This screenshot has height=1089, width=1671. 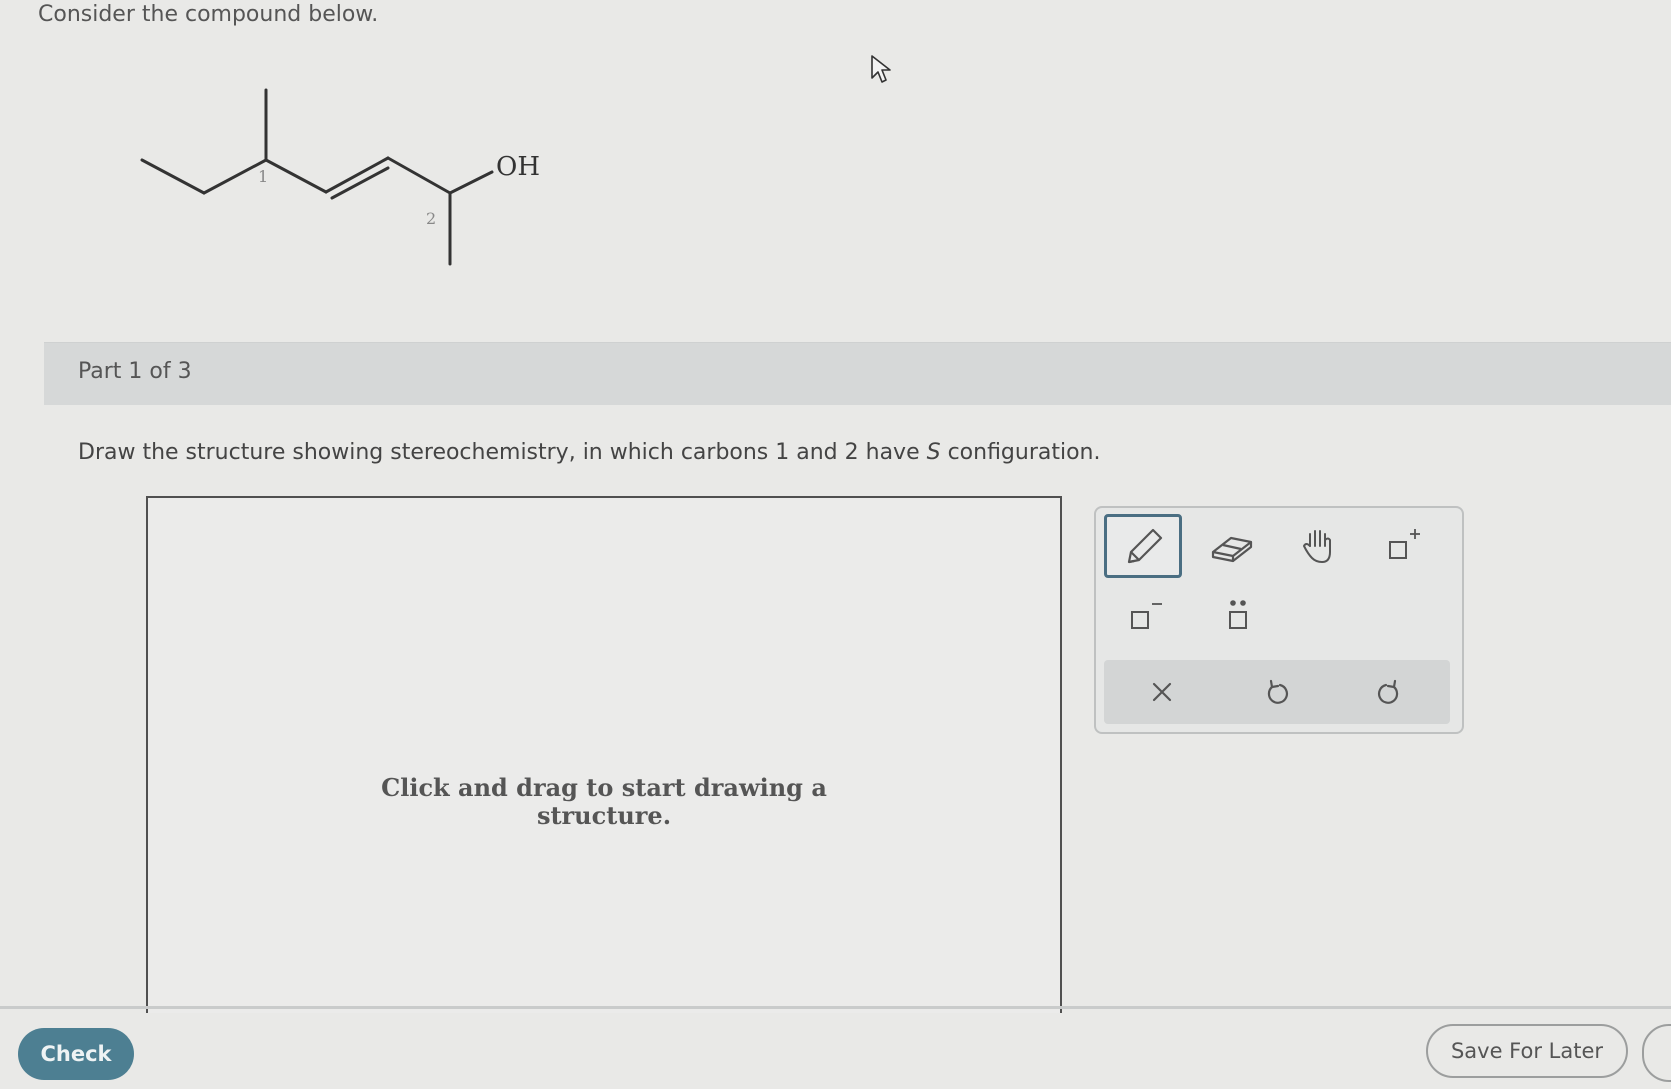 I want to click on toolbar-actions, so click(x=1277, y=692).